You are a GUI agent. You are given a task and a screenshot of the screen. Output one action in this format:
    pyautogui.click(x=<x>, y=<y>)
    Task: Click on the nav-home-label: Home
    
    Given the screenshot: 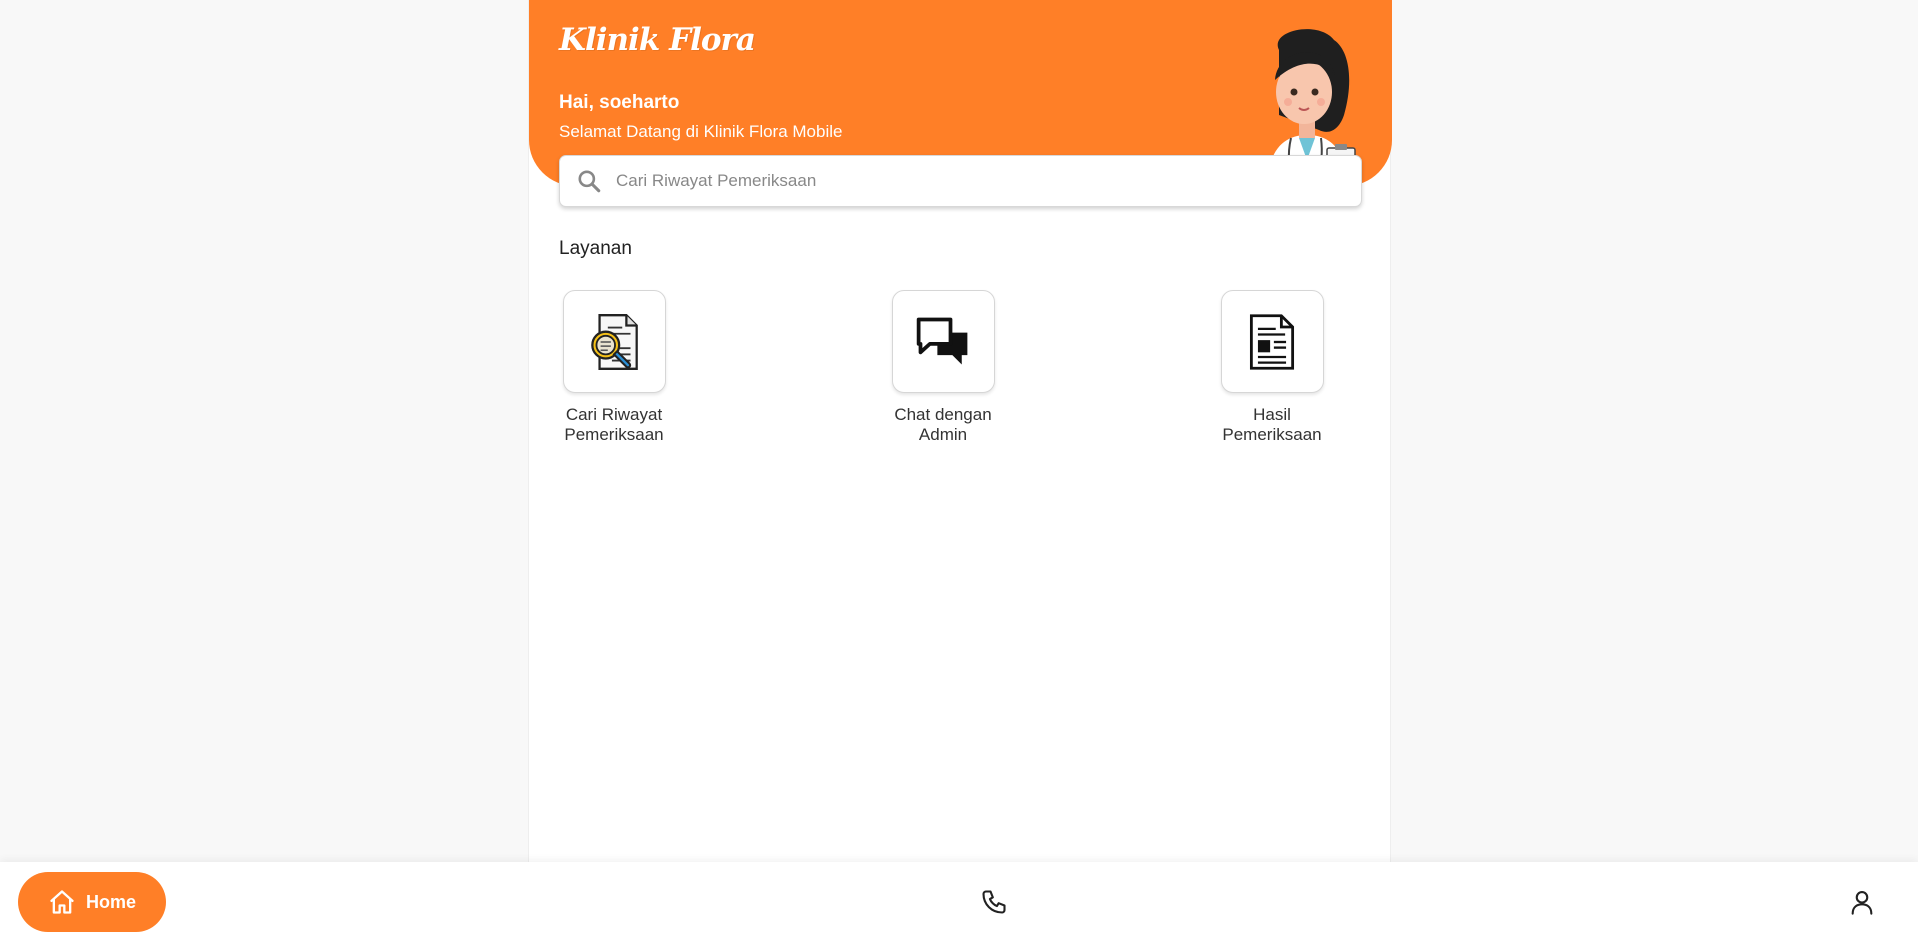 What is the action you would take?
    pyautogui.click(x=110, y=901)
    